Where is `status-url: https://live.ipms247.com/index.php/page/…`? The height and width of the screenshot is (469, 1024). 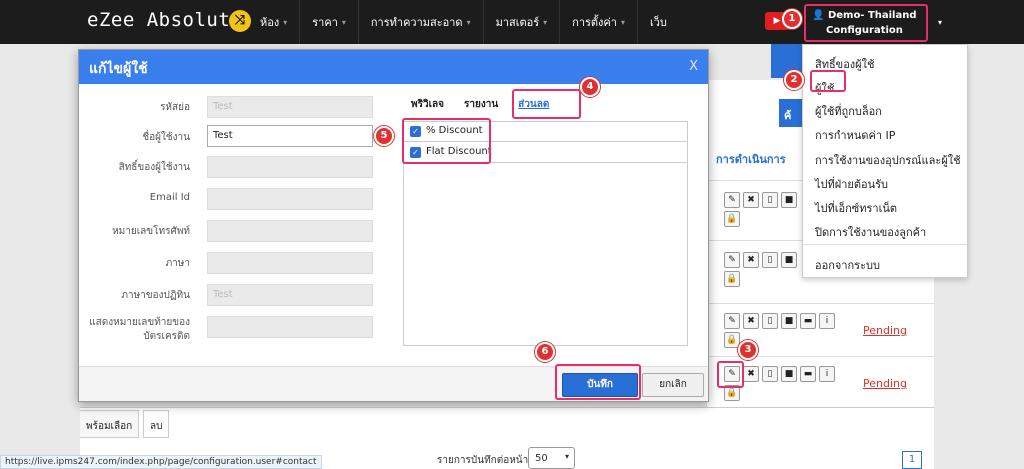 status-url: https://live.ipms247.com/index.php/page/… is located at coordinates (161, 462).